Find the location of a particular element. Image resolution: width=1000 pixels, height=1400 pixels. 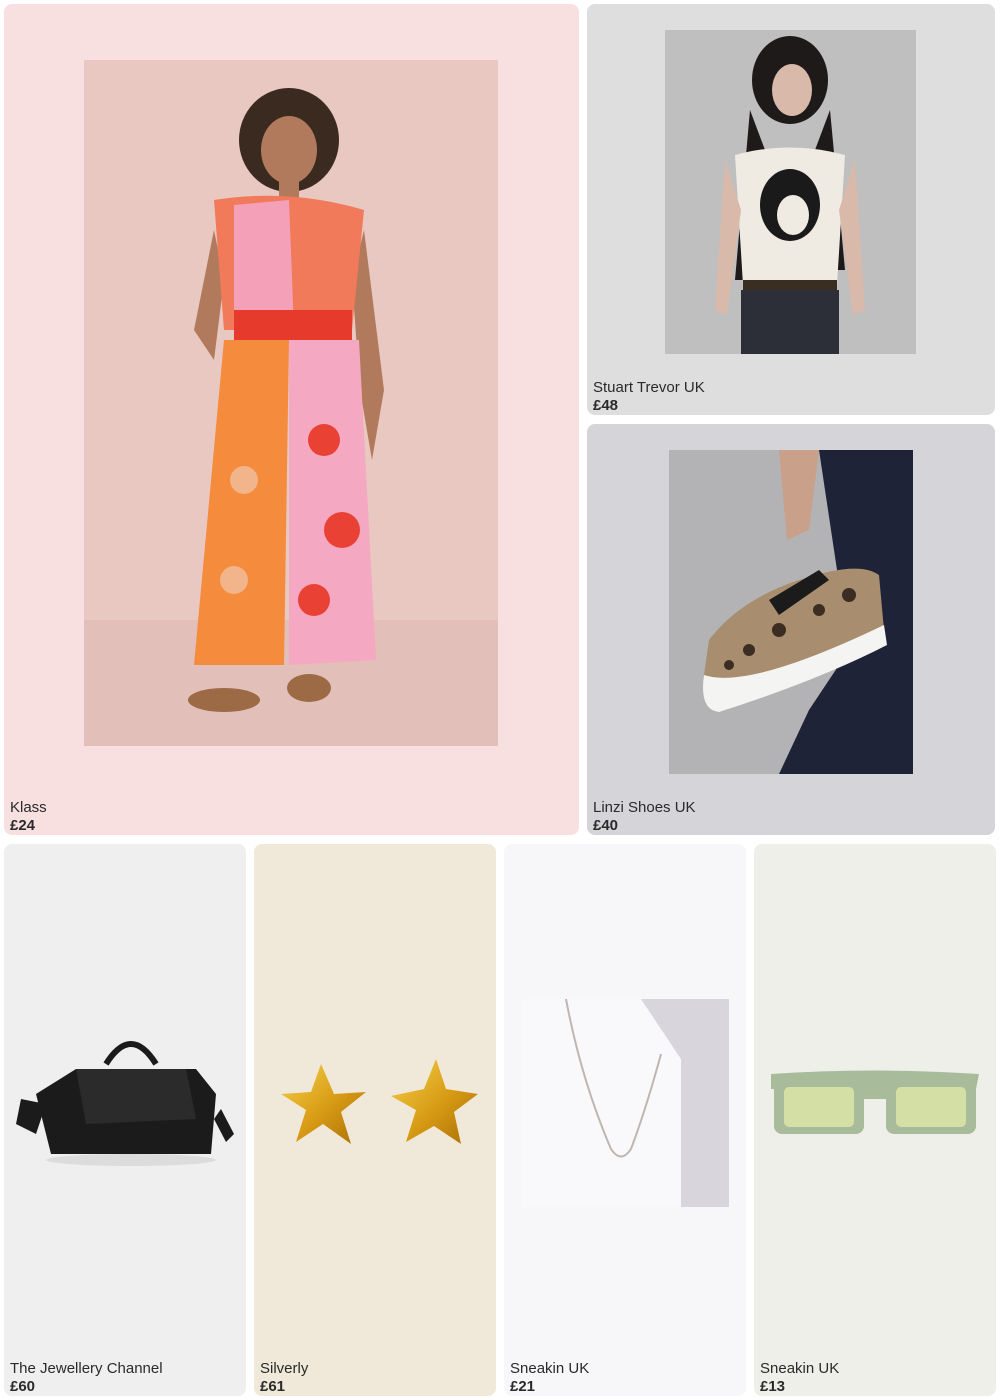

product-price: £24 is located at coordinates (23, 825).